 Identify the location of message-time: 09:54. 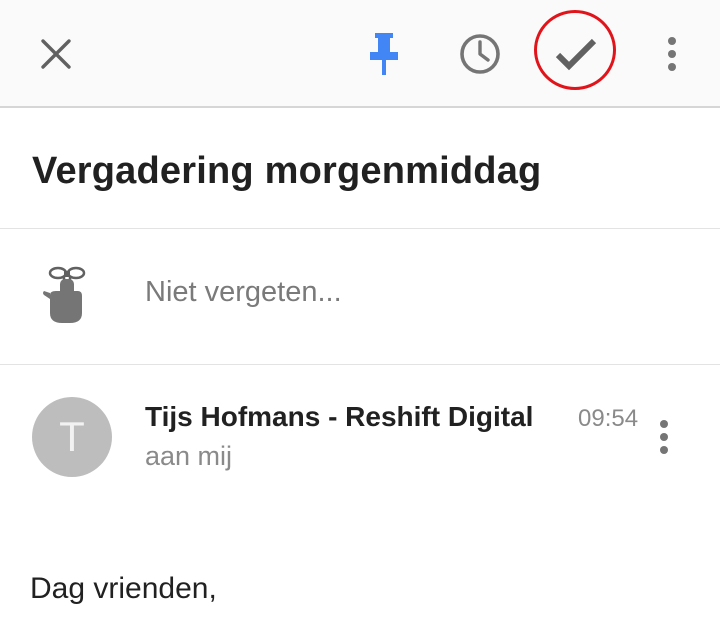
(608, 418).